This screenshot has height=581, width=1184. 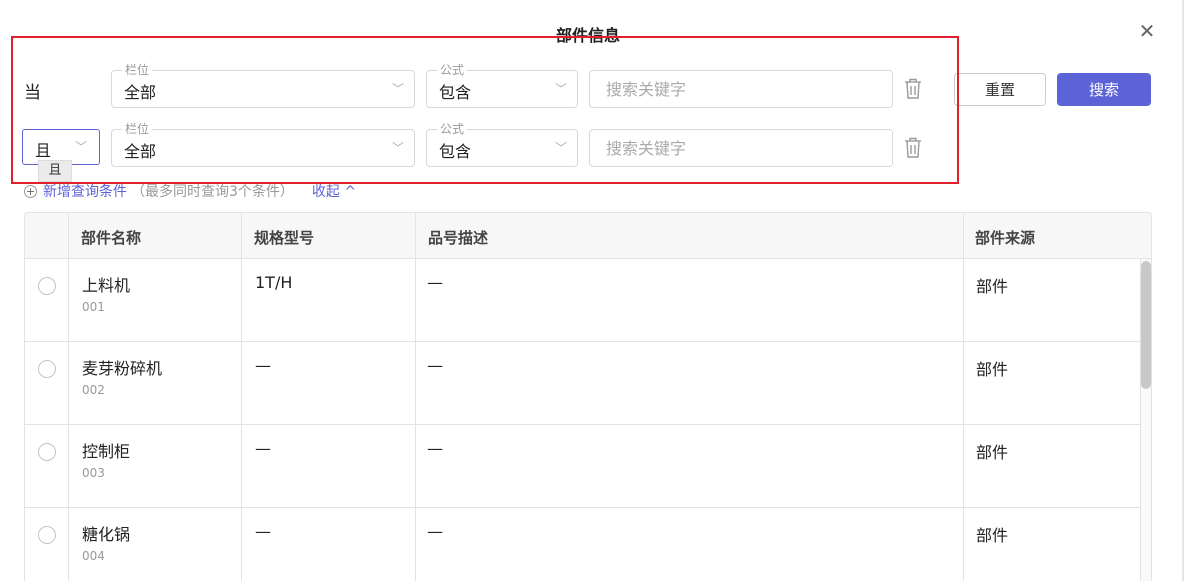 I want to click on formula-select-2: 公式 包含 ﹀, so click(x=502, y=144).